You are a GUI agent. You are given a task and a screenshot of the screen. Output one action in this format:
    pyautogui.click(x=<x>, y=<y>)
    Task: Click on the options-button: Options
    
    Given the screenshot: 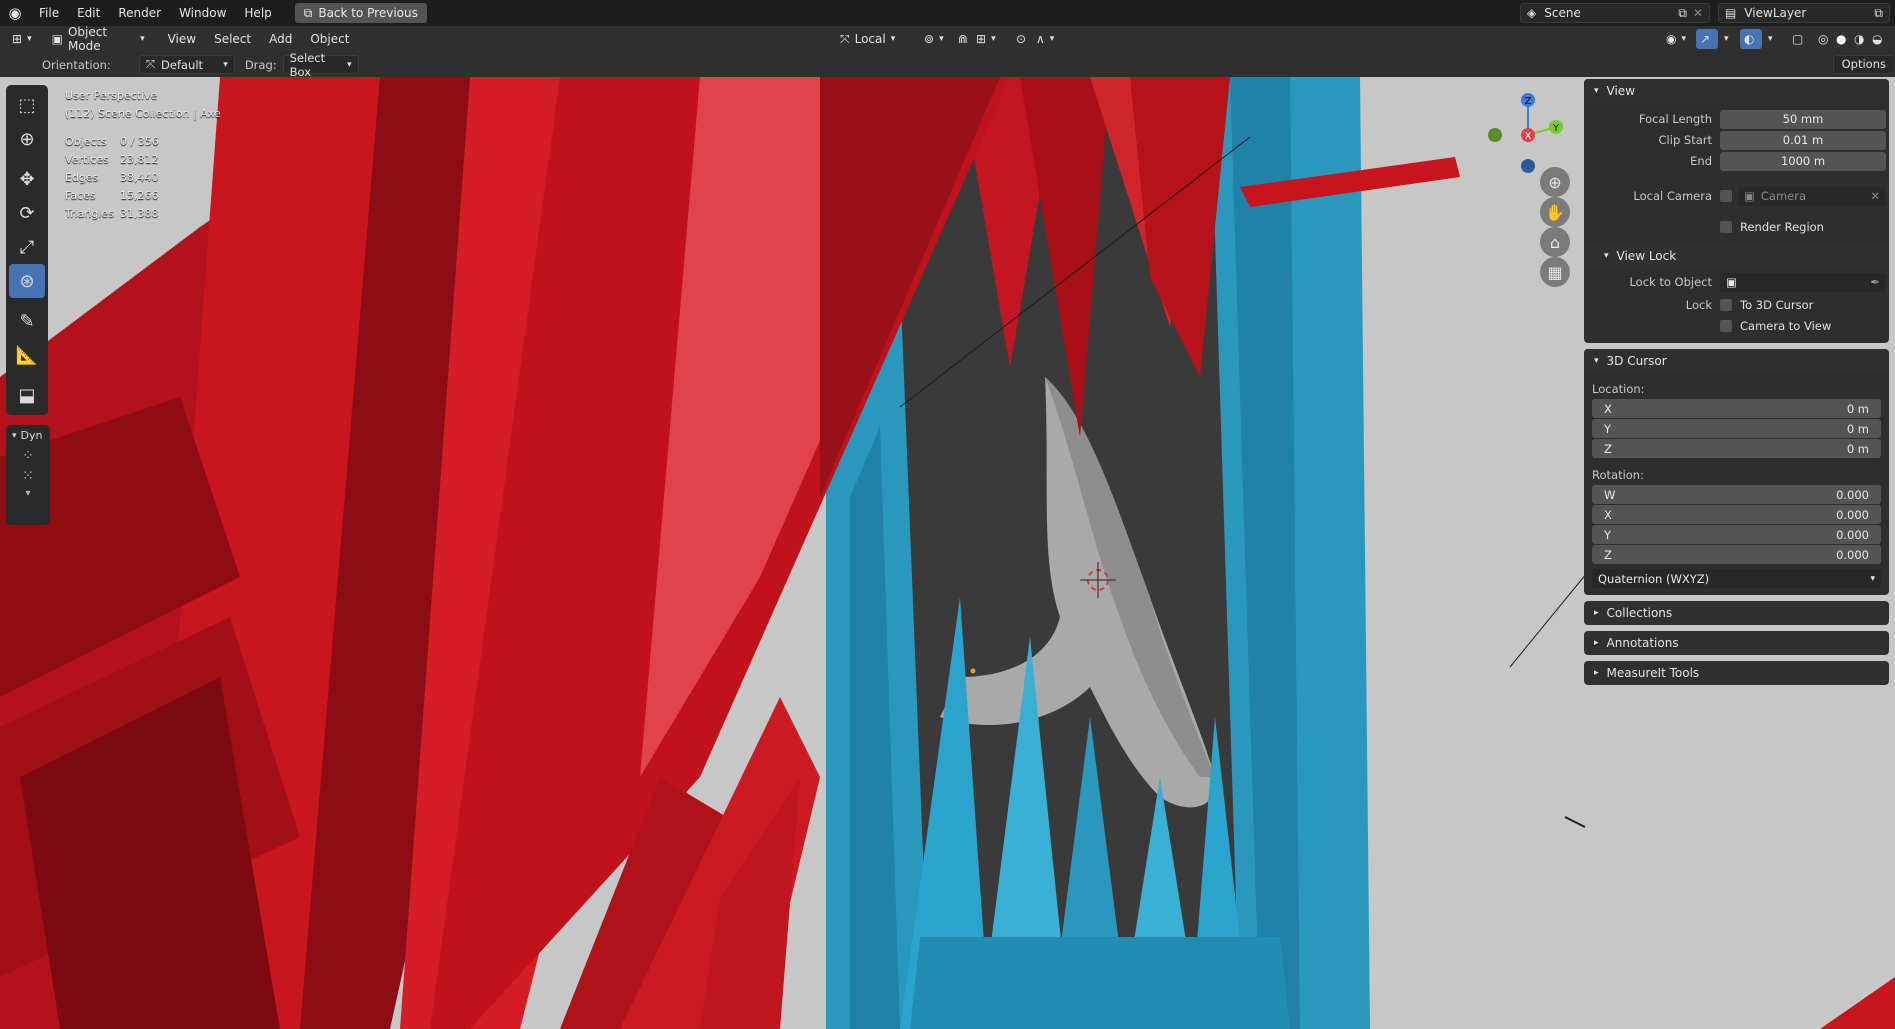 What is the action you would take?
    pyautogui.click(x=1863, y=64)
    